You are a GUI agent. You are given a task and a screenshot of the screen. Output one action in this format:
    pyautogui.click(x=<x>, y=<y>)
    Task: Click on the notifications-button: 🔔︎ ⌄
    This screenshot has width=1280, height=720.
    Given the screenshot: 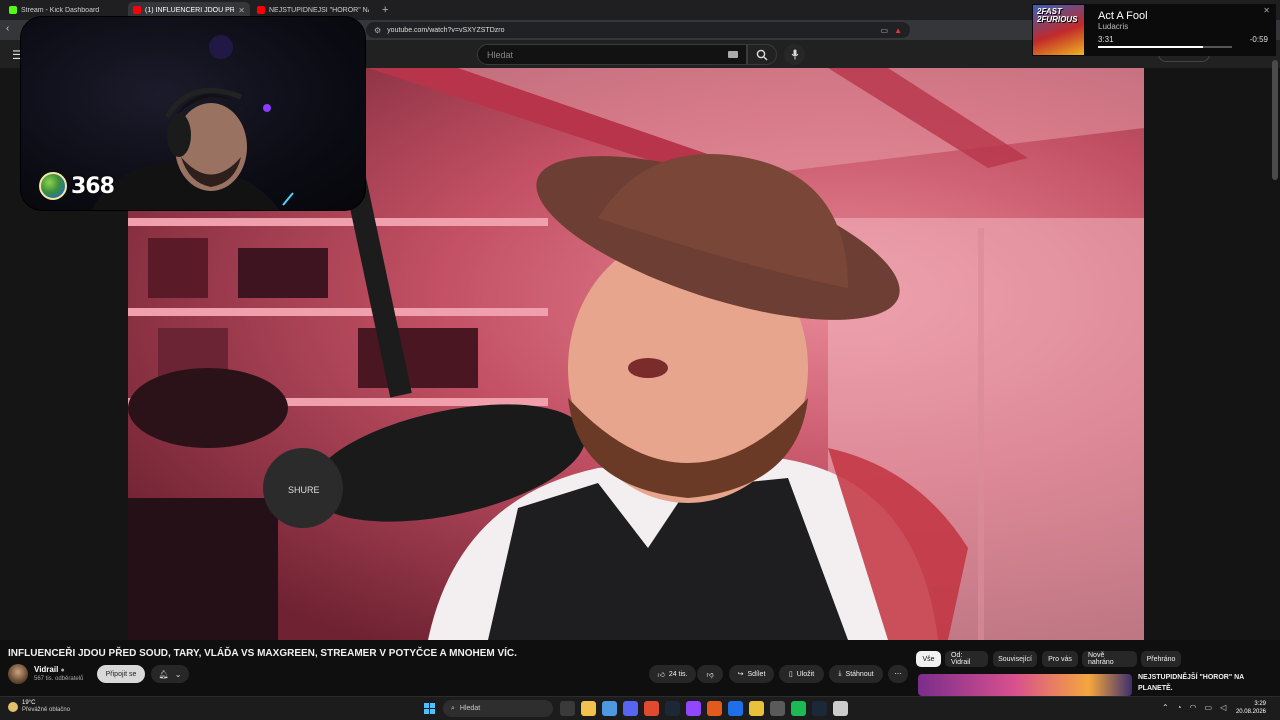 What is the action you would take?
    pyautogui.click(x=170, y=674)
    